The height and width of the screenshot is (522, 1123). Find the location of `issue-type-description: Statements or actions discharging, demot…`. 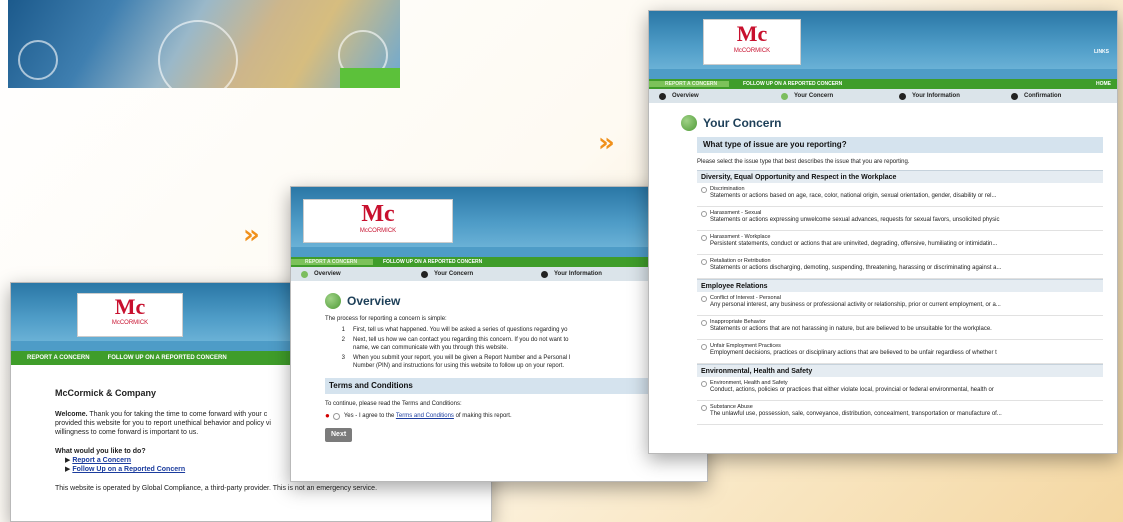

issue-type-description: Statements or actions discharging, demot… is located at coordinates (856, 268).